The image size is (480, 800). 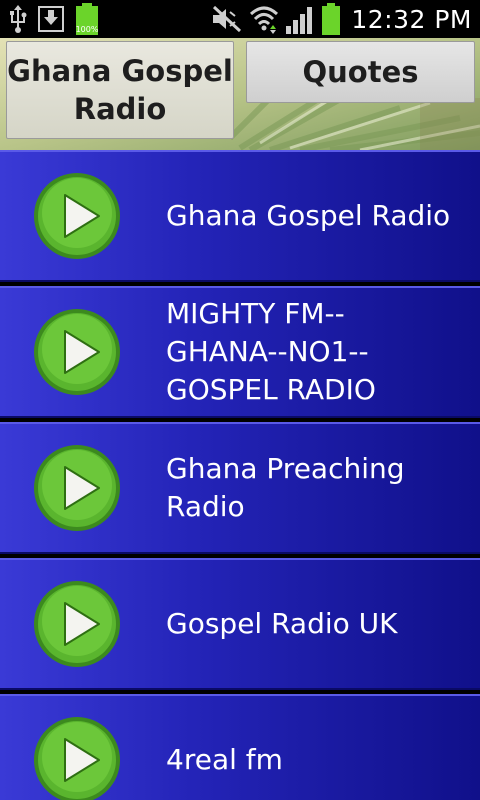 What do you see at coordinates (271, 351) in the screenshot?
I see `station-name: MIGHTY FM-- GHANA--NO1-- GOSPEL RADIO` at bounding box center [271, 351].